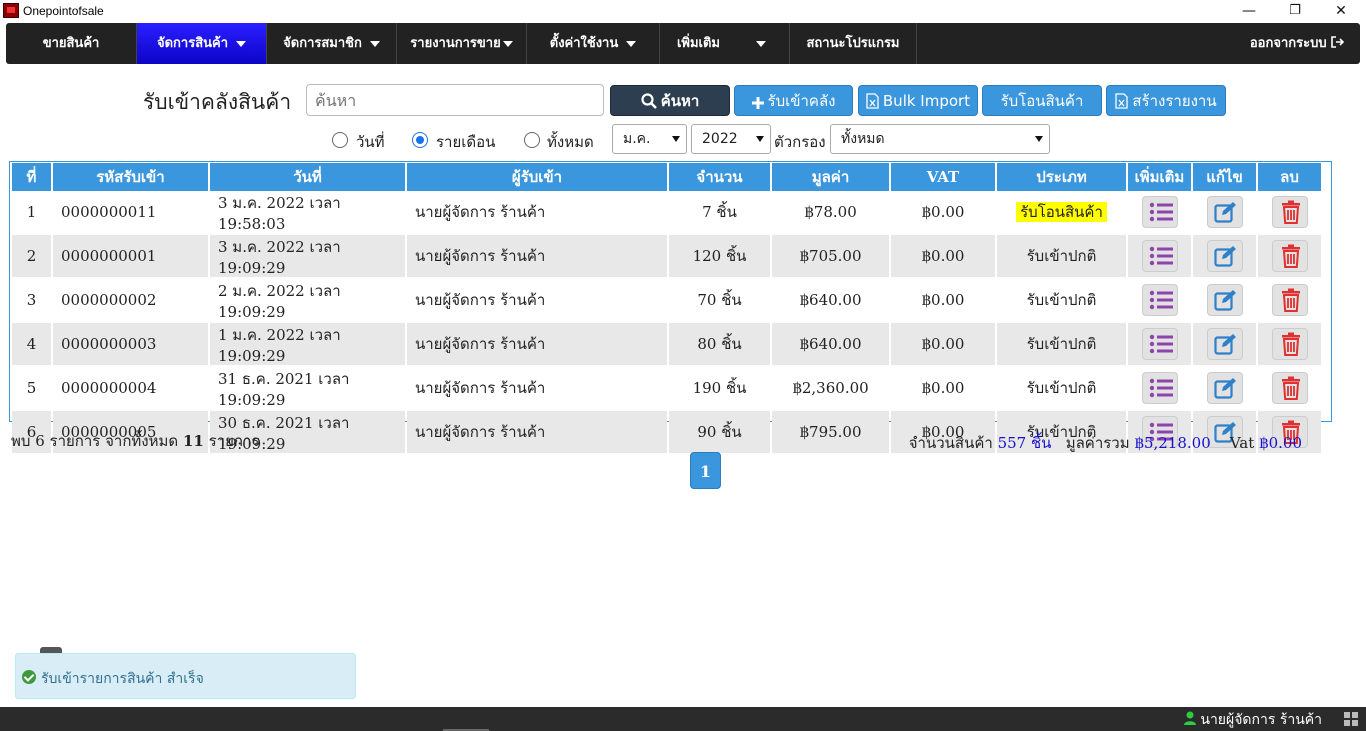 The height and width of the screenshot is (731, 1366). Describe the element at coordinates (1341, 11) in the screenshot. I see `close-button: ✕` at that location.